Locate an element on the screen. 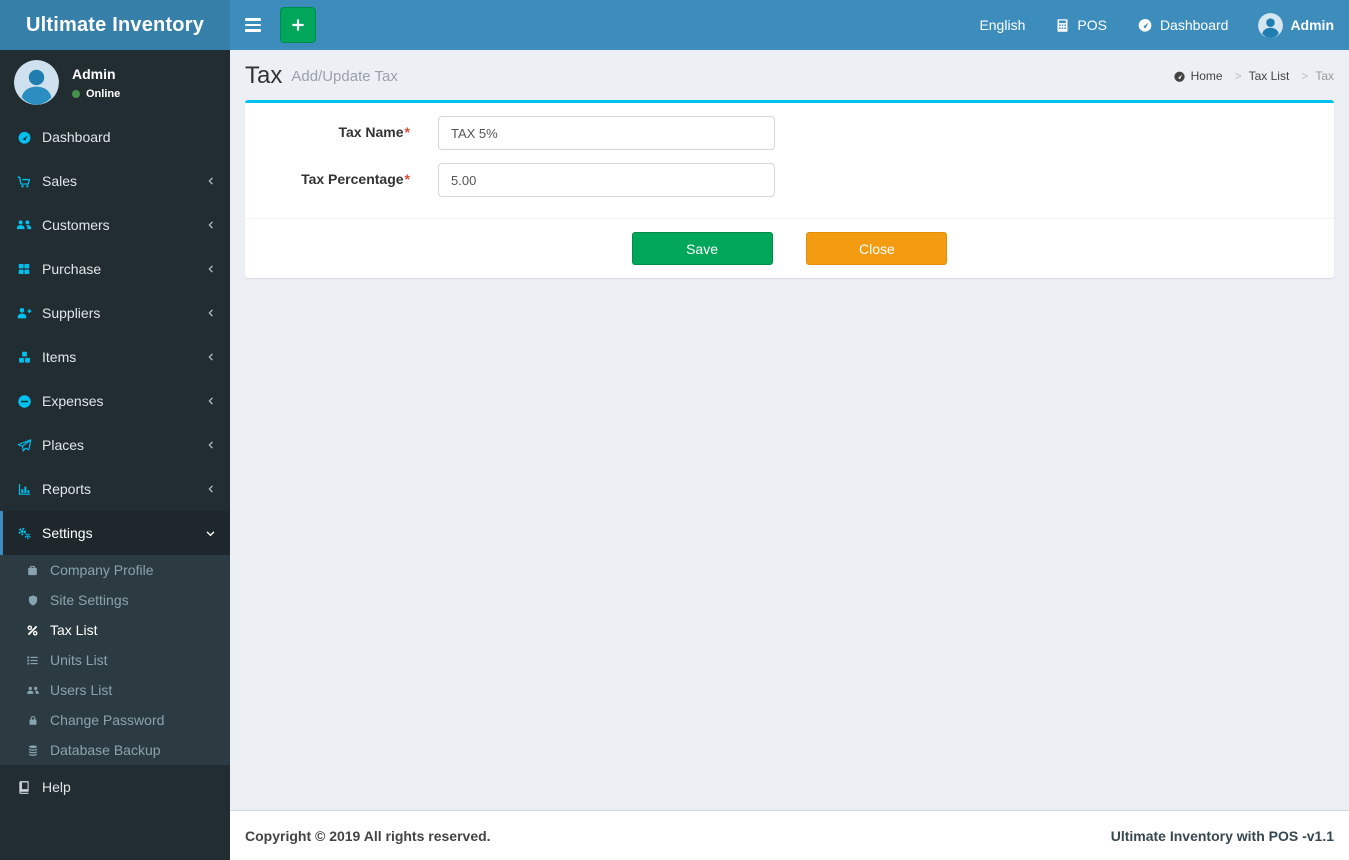 This screenshot has width=1349, height=860. save-button: Save is located at coordinates (702, 248).